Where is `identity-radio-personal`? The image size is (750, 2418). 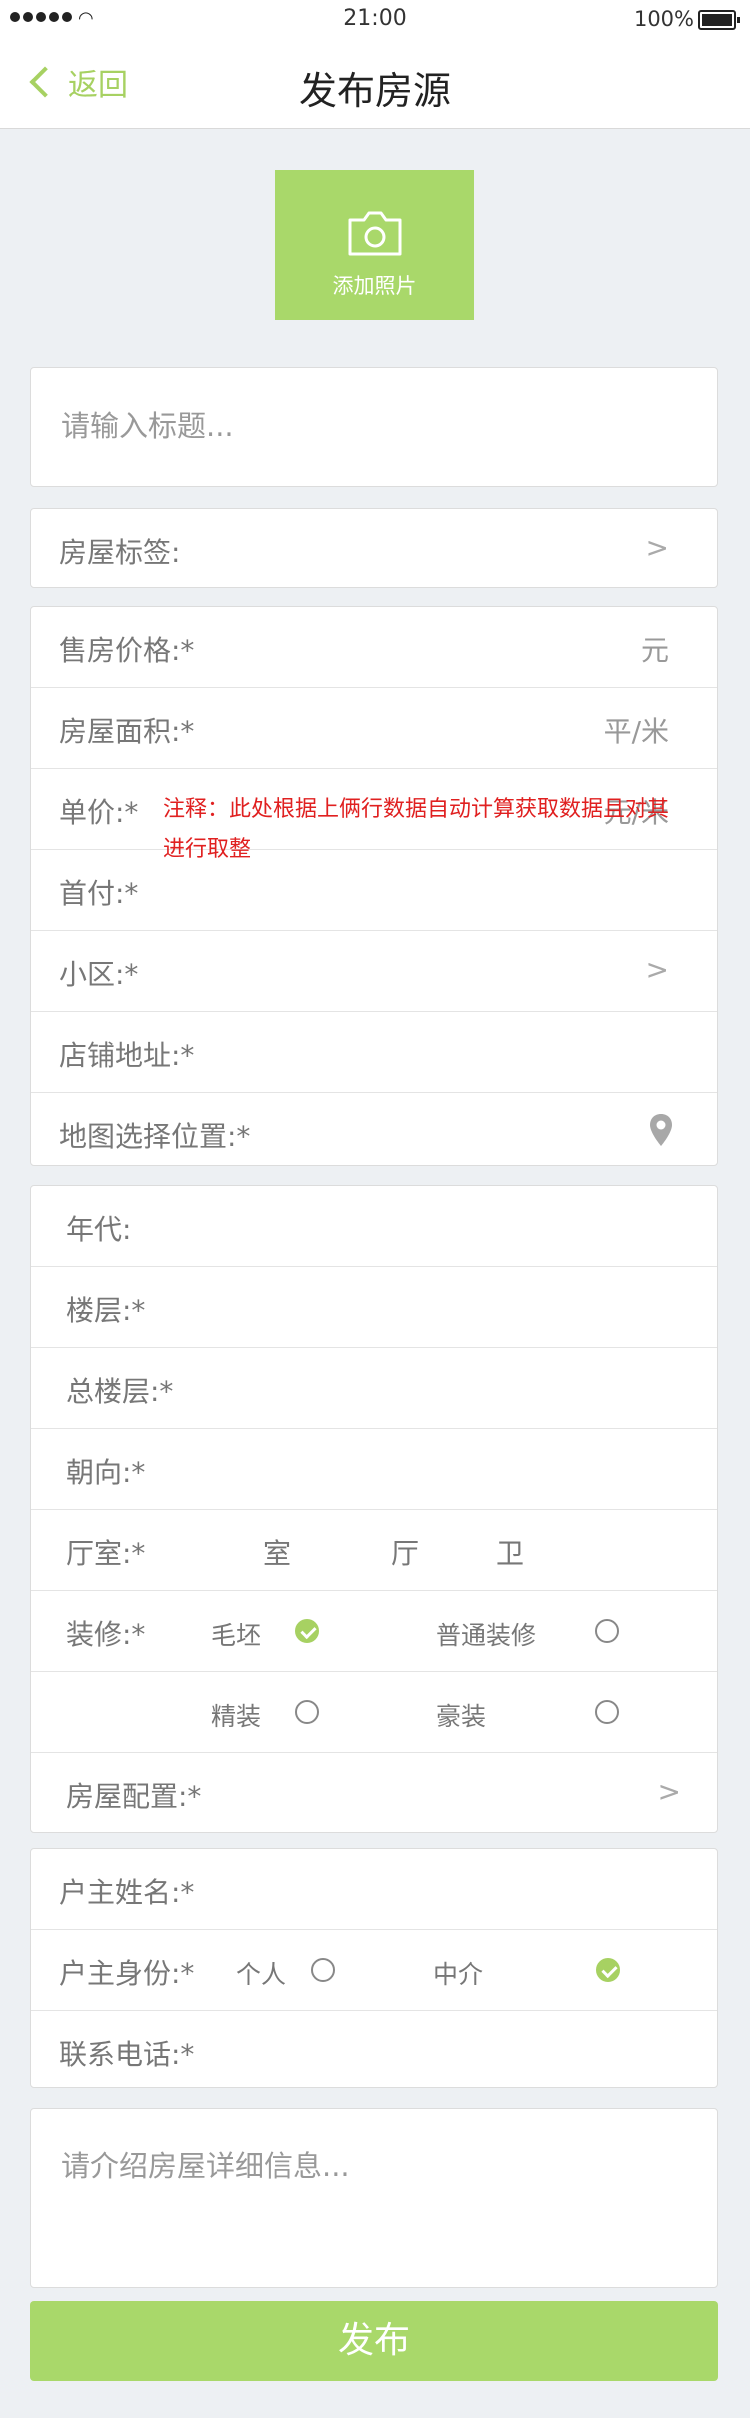 identity-radio-personal is located at coordinates (323, 1970).